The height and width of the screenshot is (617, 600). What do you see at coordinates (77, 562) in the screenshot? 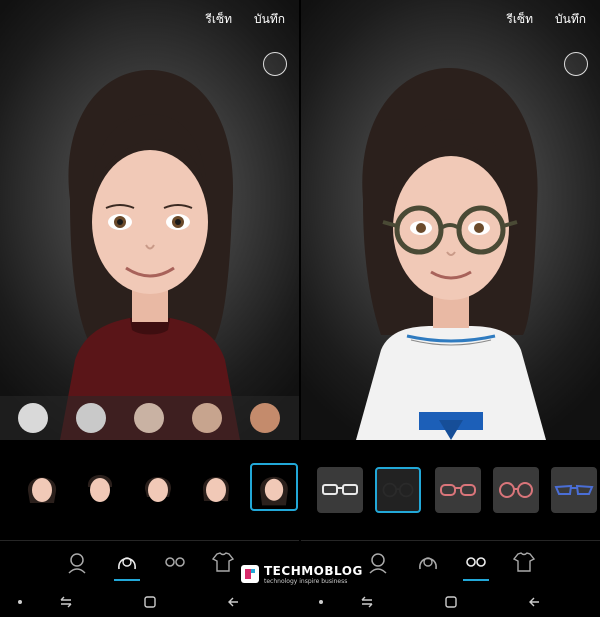
I see `face-tab-icon` at bounding box center [77, 562].